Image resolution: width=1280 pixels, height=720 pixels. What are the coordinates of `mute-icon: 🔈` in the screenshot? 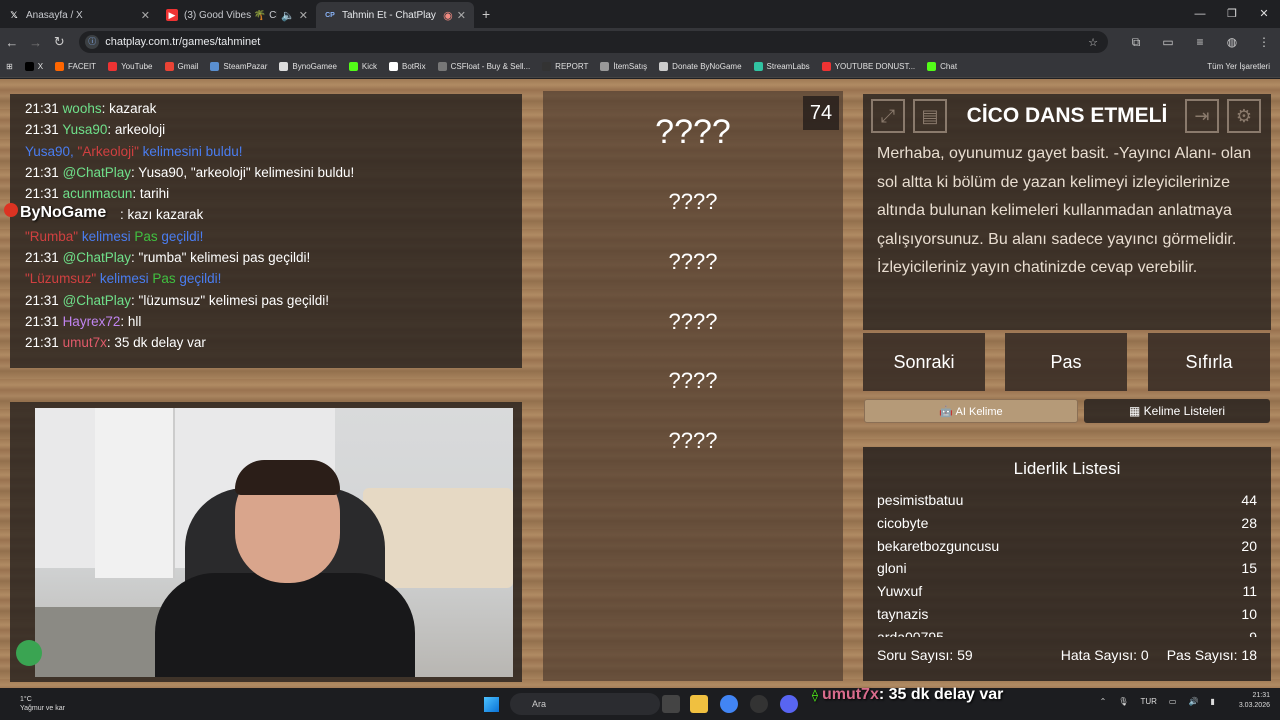 It's located at (288, 15).